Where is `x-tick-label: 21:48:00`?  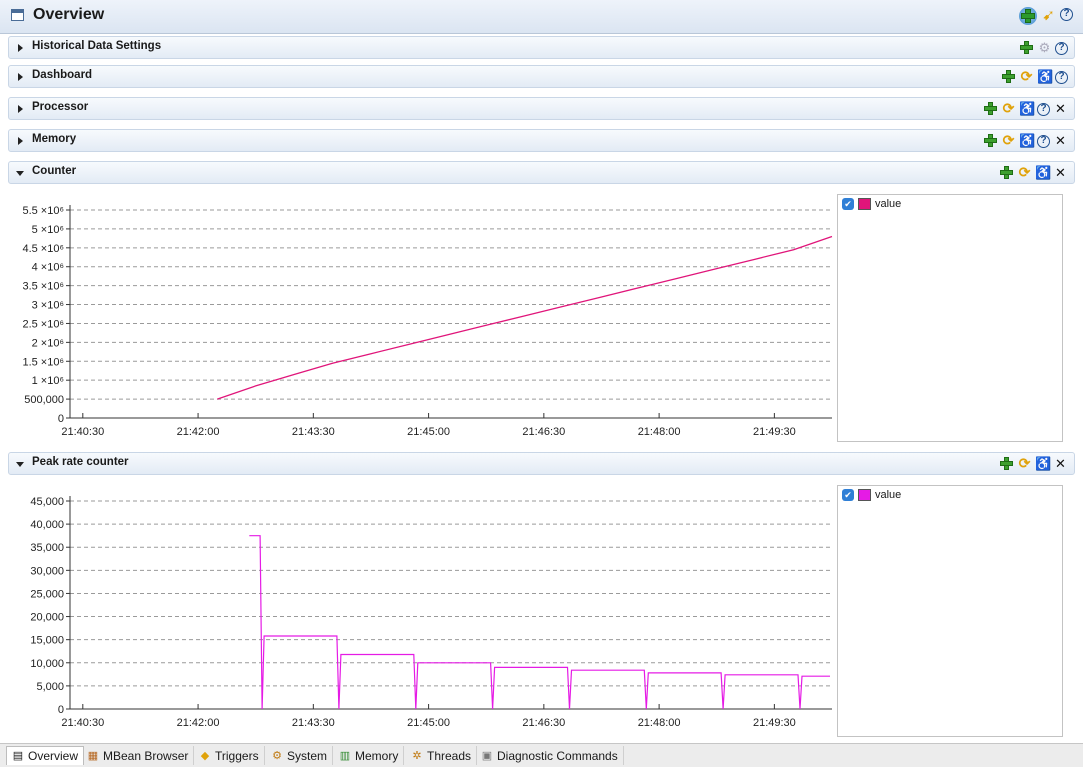
x-tick-label: 21:48:00 is located at coordinates (659, 723).